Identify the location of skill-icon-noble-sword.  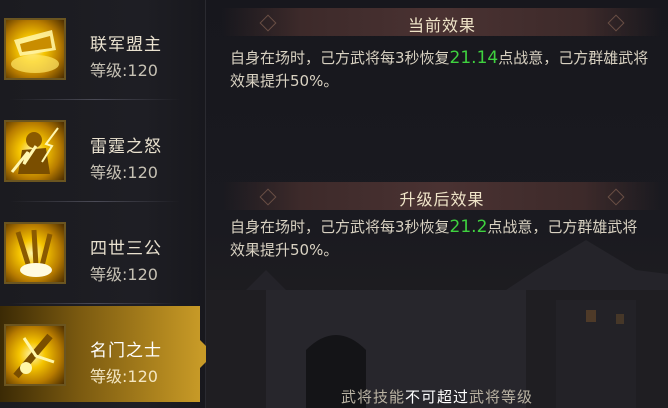
(35, 355).